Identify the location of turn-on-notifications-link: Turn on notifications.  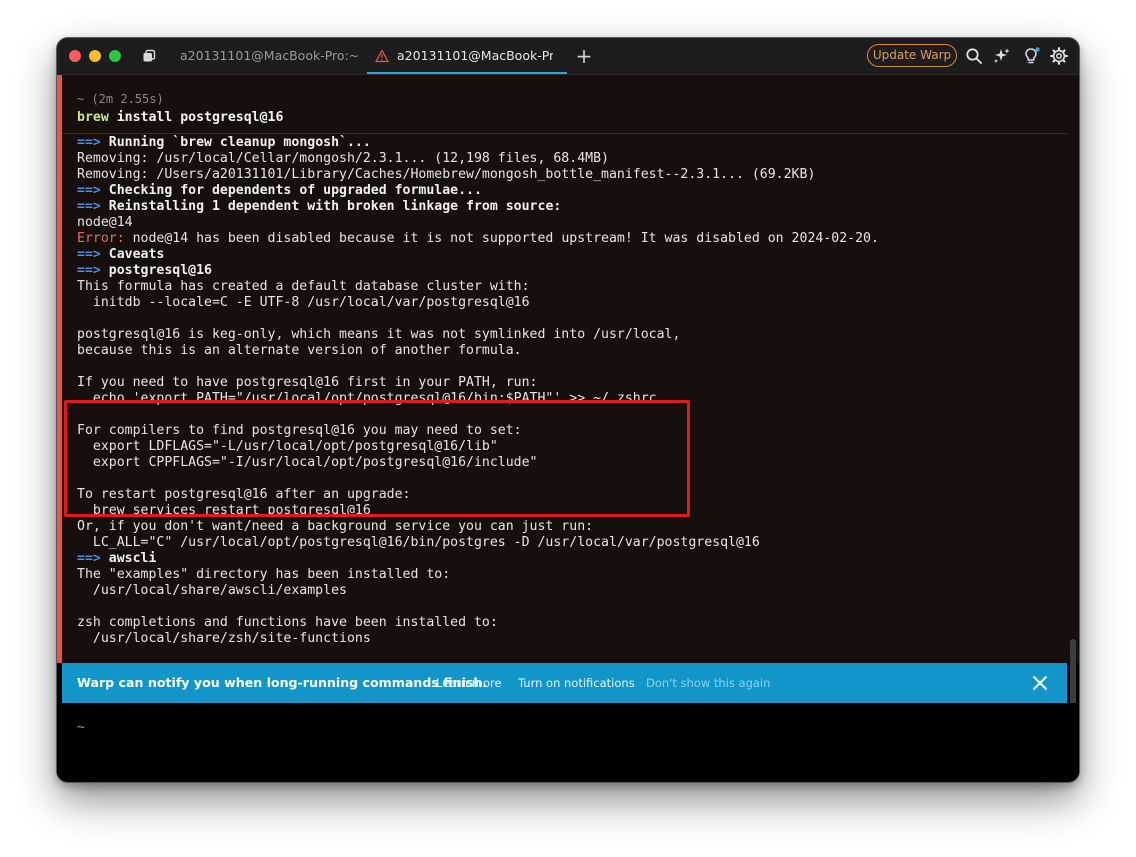
(576, 683).